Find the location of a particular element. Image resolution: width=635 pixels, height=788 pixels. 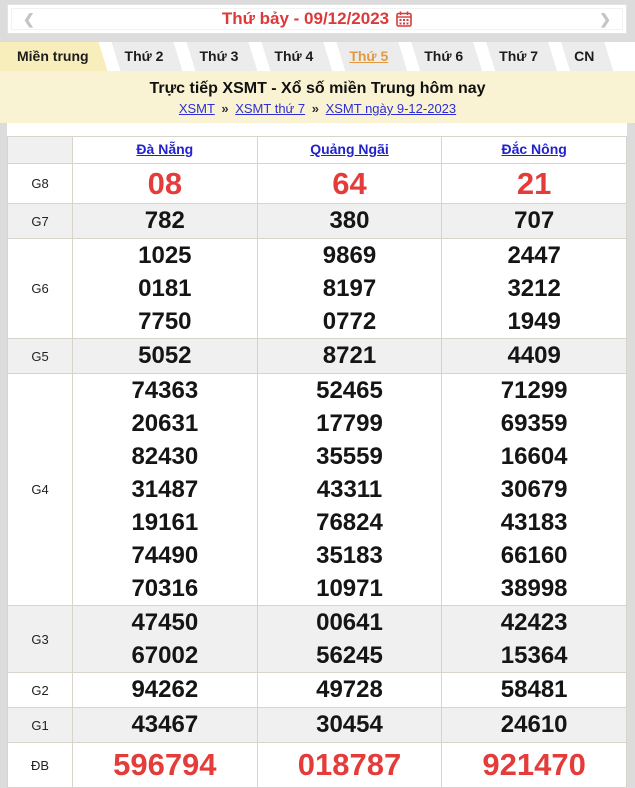

result-number: 43311 is located at coordinates (349, 489).